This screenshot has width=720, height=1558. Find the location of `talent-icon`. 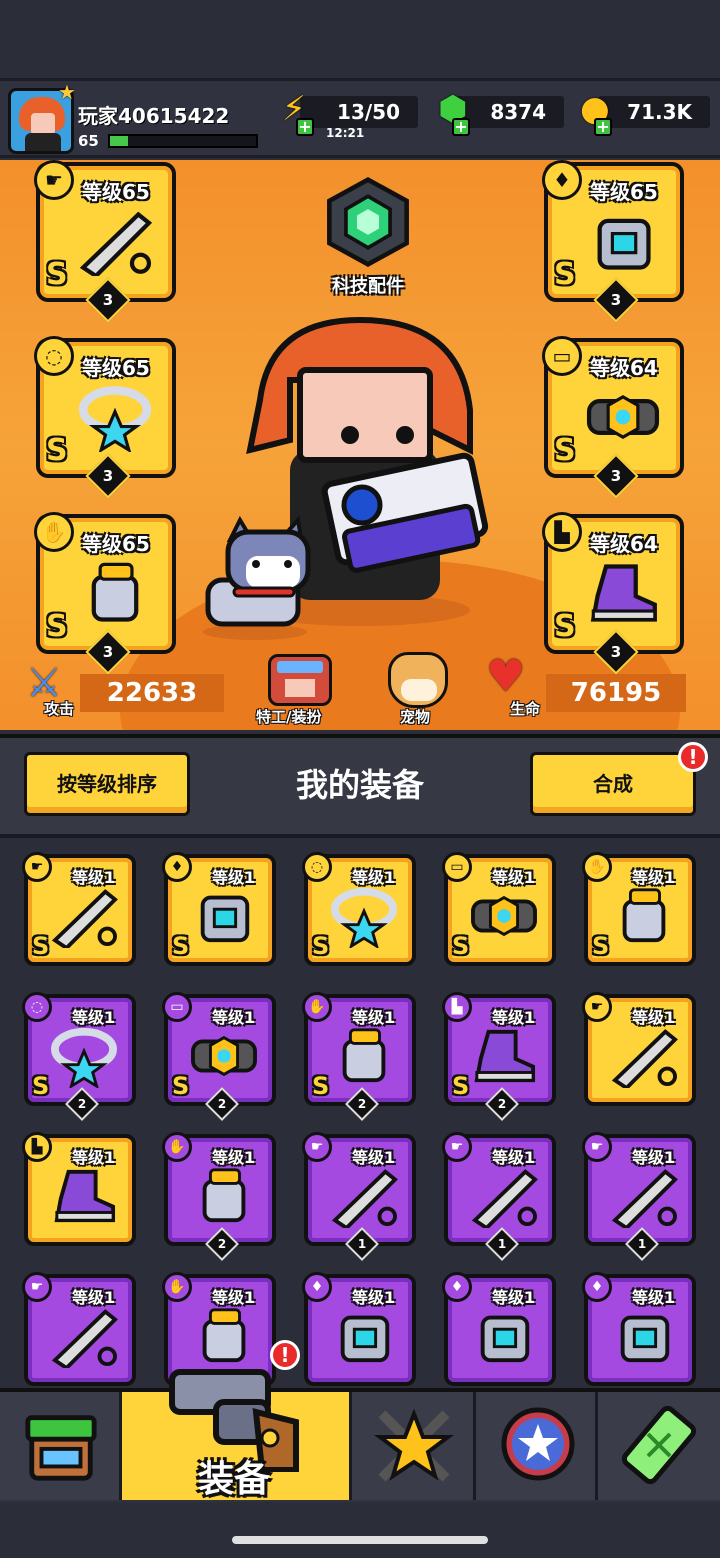

talent-icon is located at coordinates (414, 1445).